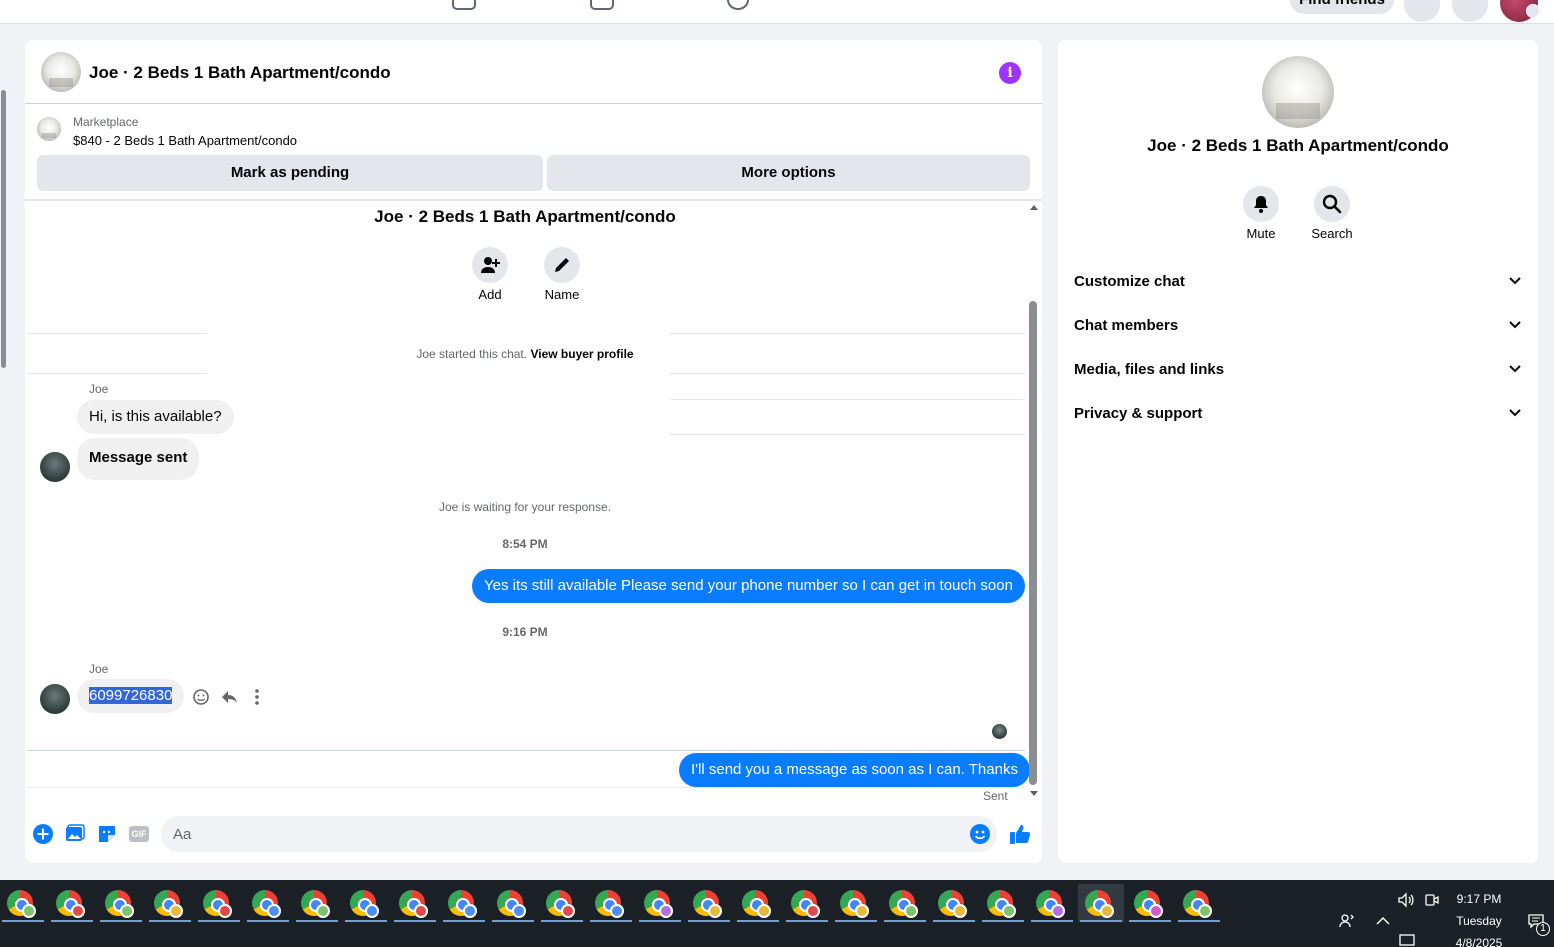 The height and width of the screenshot is (947, 1554). I want to click on search-button, so click(1332, 204).